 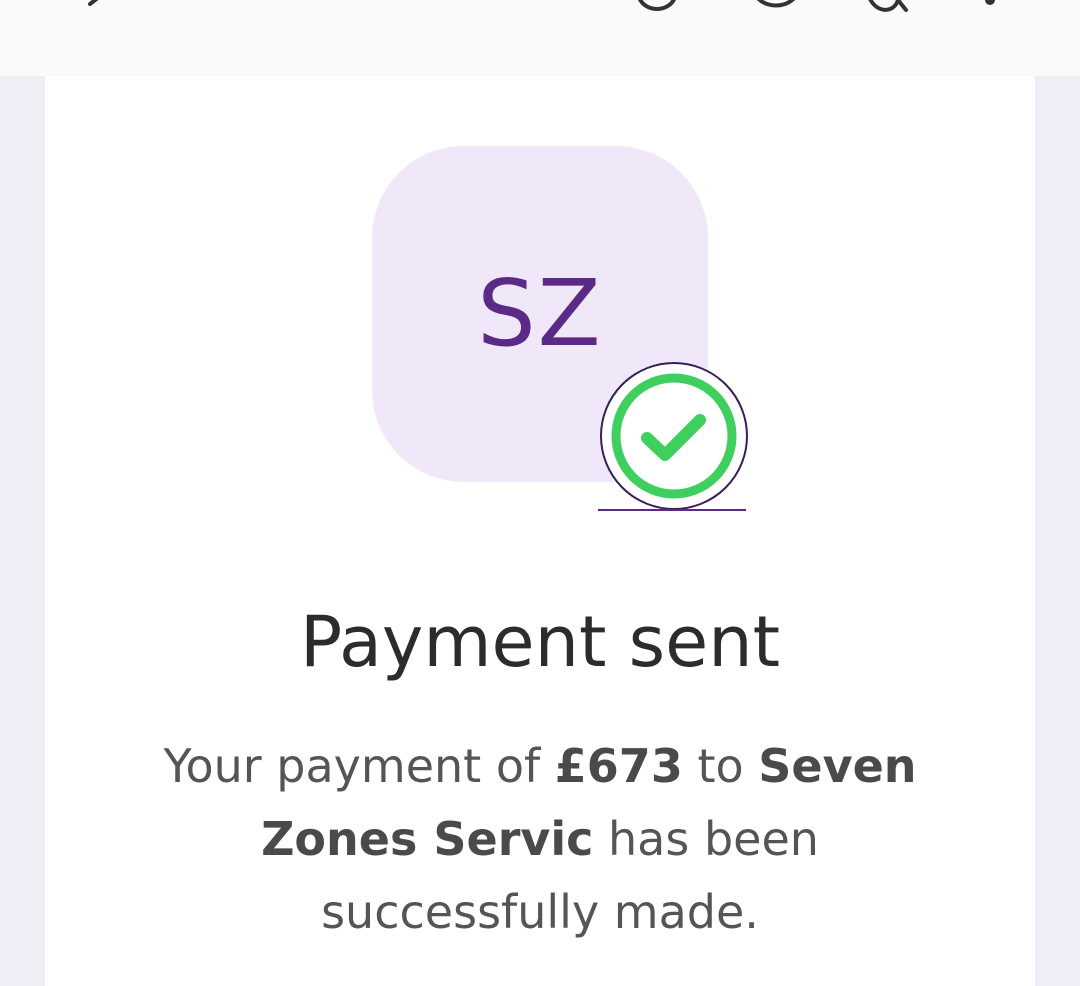 I want to click on check-circle-icon, so click(x=673, y=436).